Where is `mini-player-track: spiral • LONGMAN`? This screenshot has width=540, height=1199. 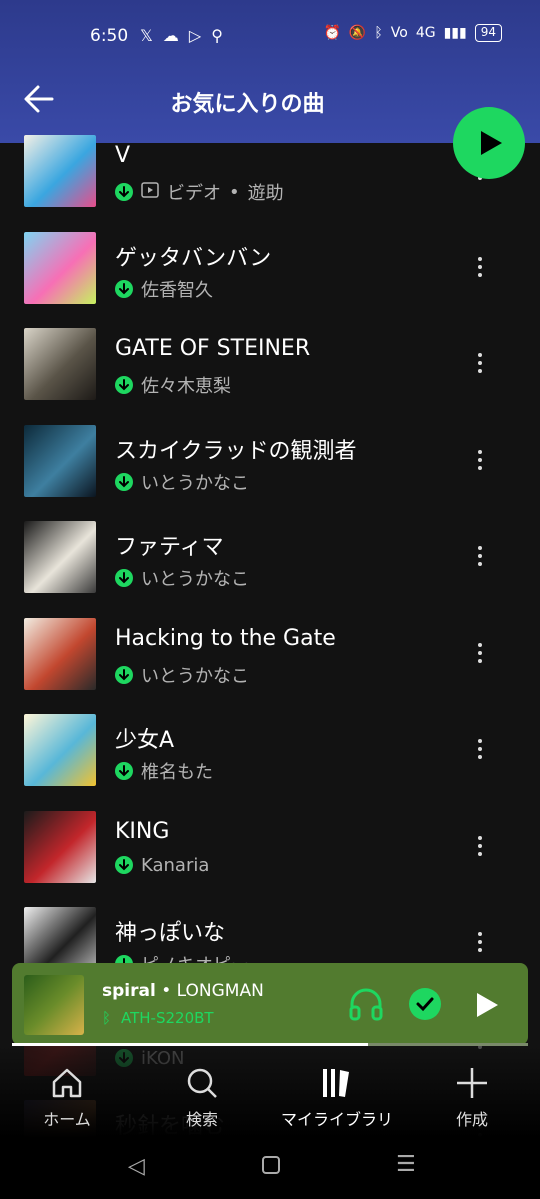
mini-player-track: spiral • LONGMAN is located at coordinates (183, 991).